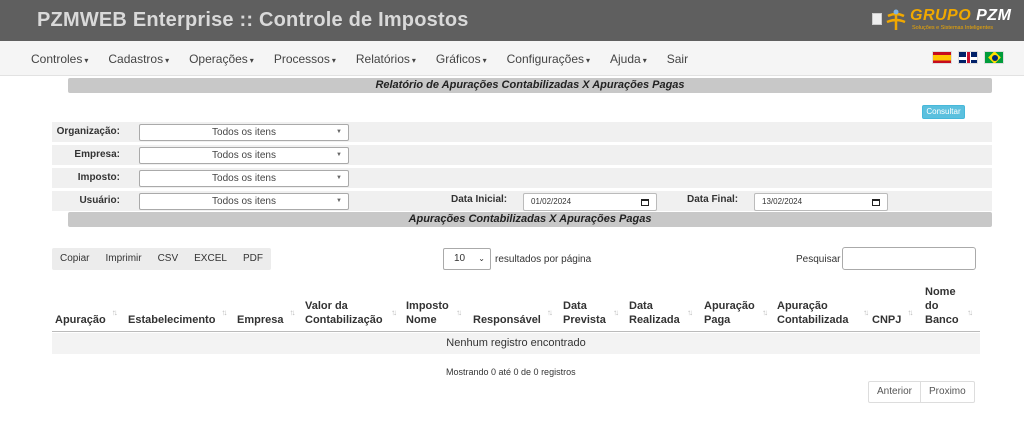 The height and width of the screenshot is (422, 1024). What do you see at coordinates (661, 313) in the screenshot?
I see `col-data-realizada: Data Realizada ↑↓` at bounding box center [661, 313].